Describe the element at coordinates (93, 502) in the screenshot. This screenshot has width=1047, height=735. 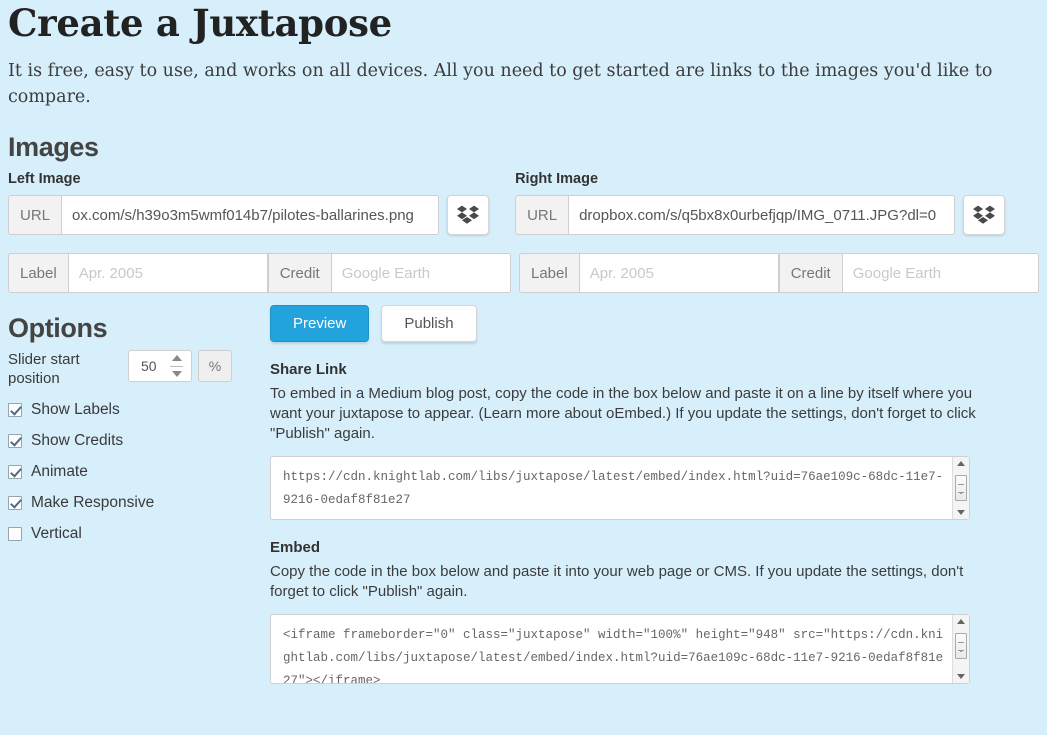
I see `checkbox-label: Make Responsive` at that location.